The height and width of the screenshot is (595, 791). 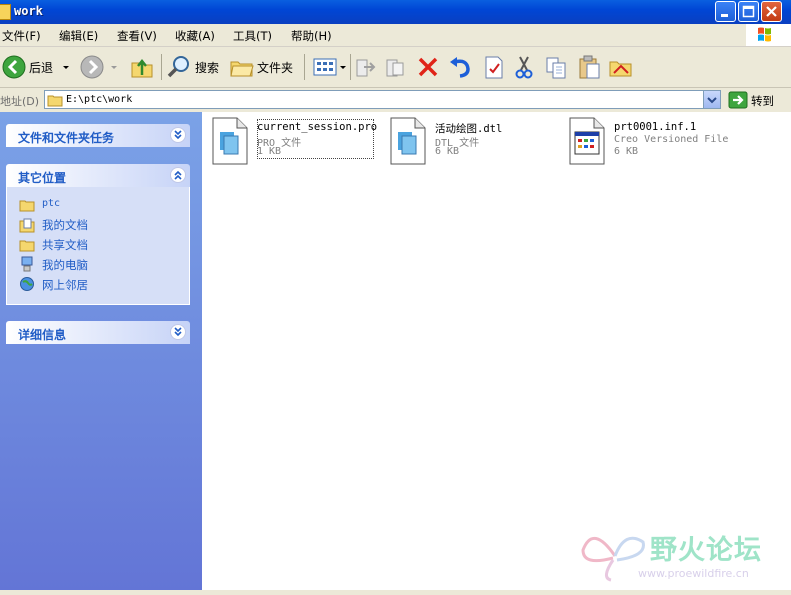 What do you see at coordinates (41, 67) in the screenshot?
I see `back-button-label: 后退` at bounding box center [41, 67].